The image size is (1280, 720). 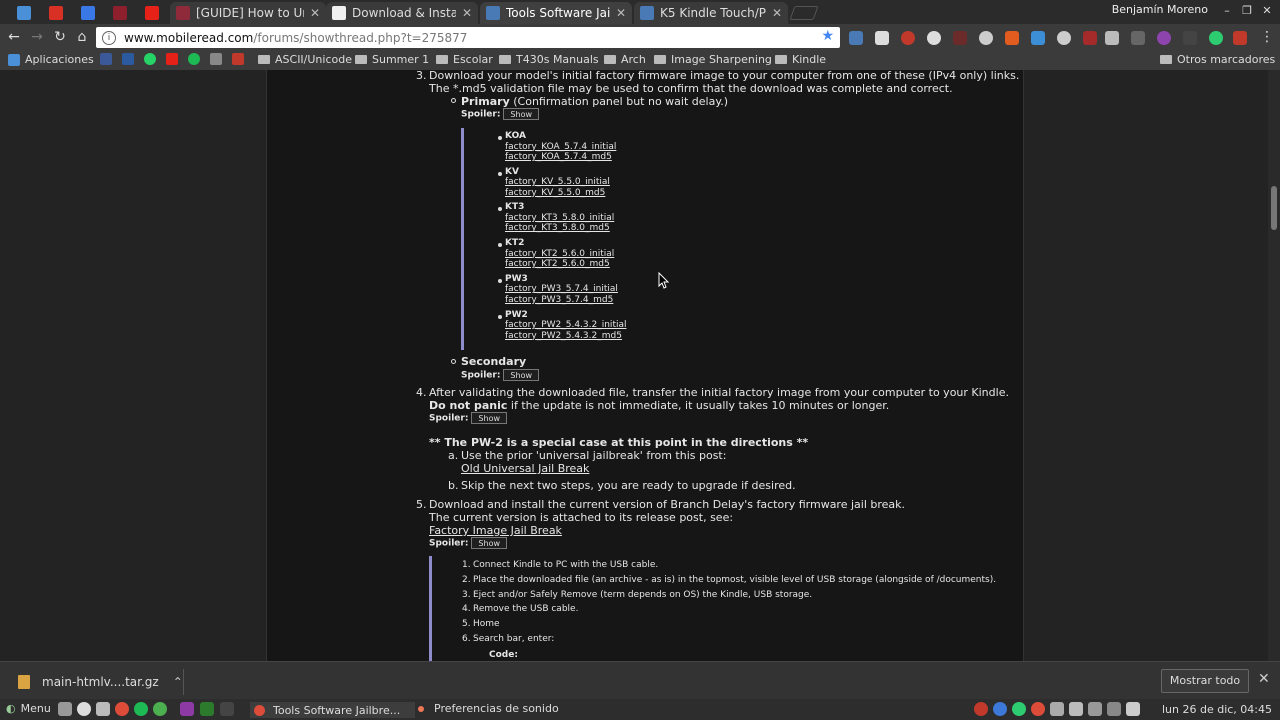 I want to click on tab-guide: [GUIDE] How to Unb ✕, so click(x=248, y=13).